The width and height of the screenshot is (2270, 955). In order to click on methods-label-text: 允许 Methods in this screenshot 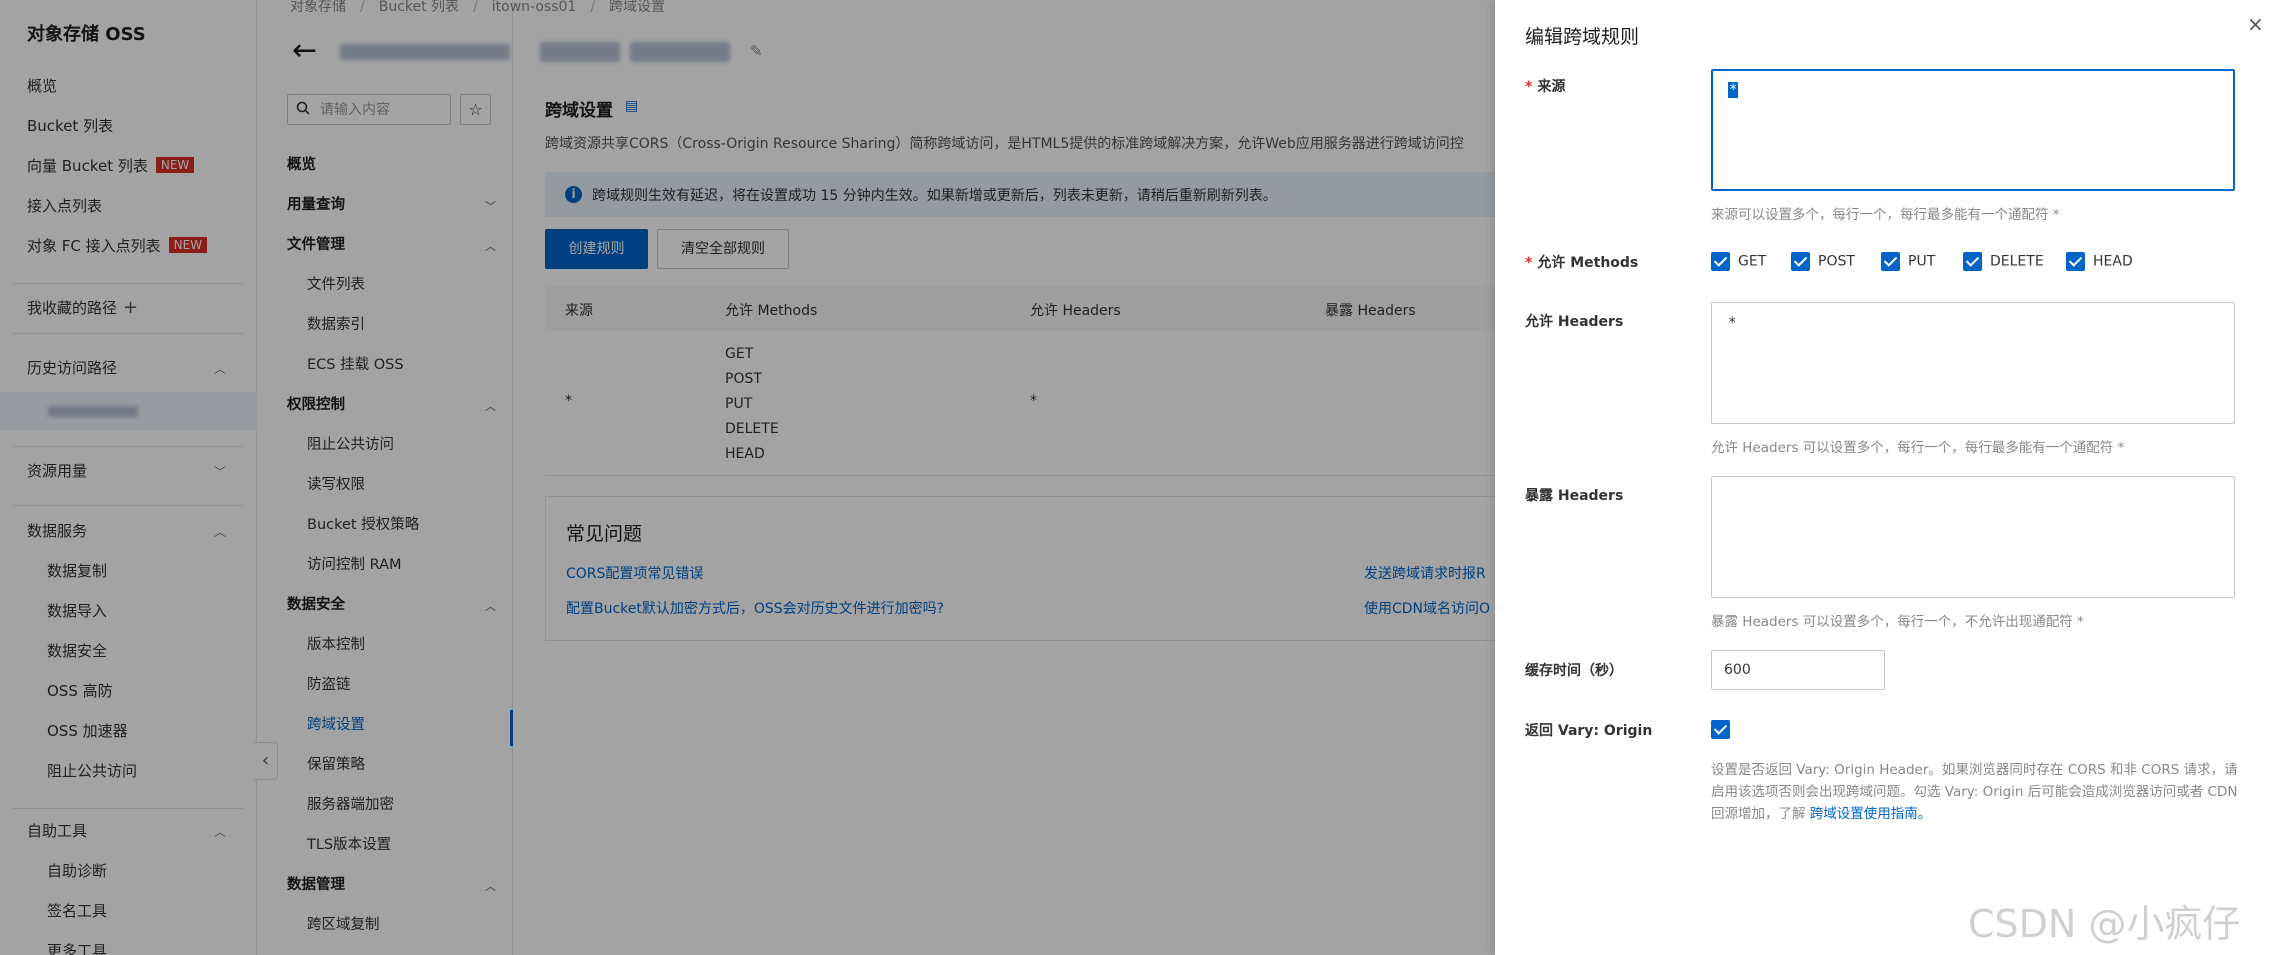, I will do `click(1588, 263)`.